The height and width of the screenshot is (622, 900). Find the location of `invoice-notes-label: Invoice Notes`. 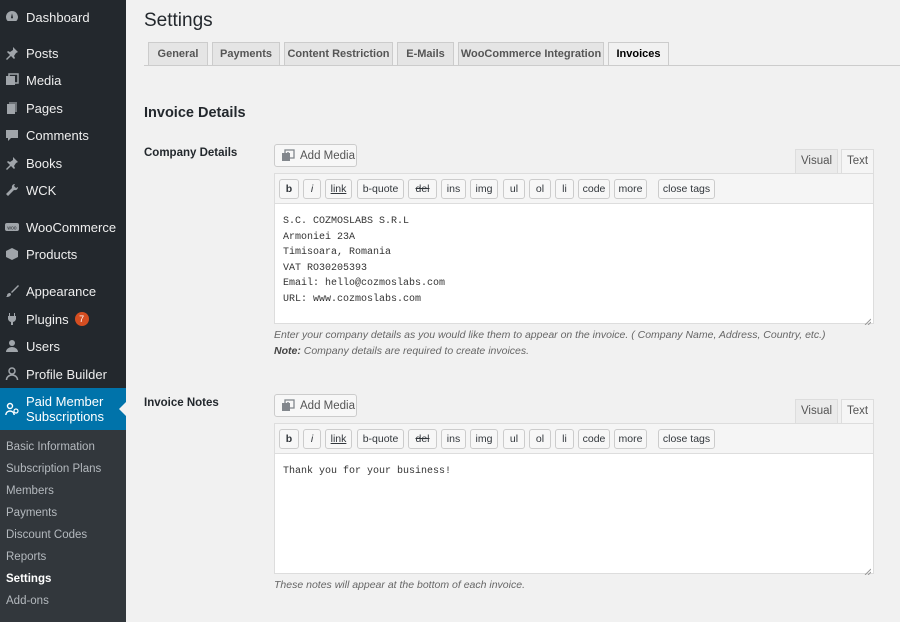

invoice-notes-label: Invoice Notes is located at coordinates (181, 403).